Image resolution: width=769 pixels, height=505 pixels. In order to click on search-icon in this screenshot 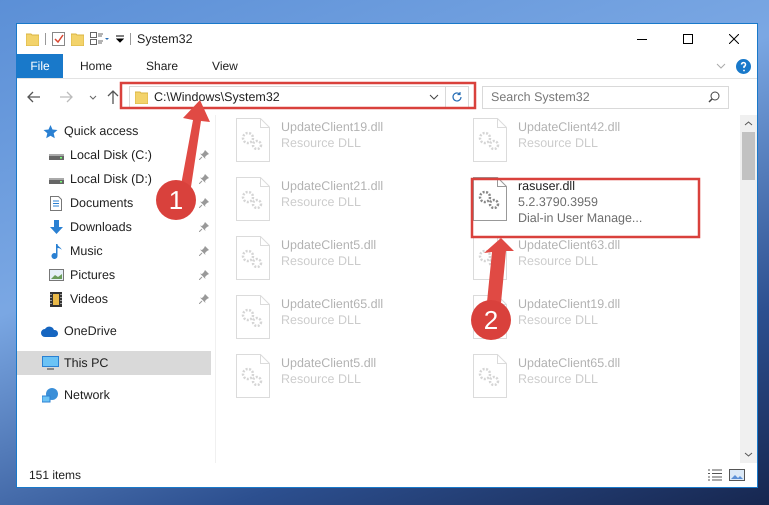, I will do `click(714, 97)`.